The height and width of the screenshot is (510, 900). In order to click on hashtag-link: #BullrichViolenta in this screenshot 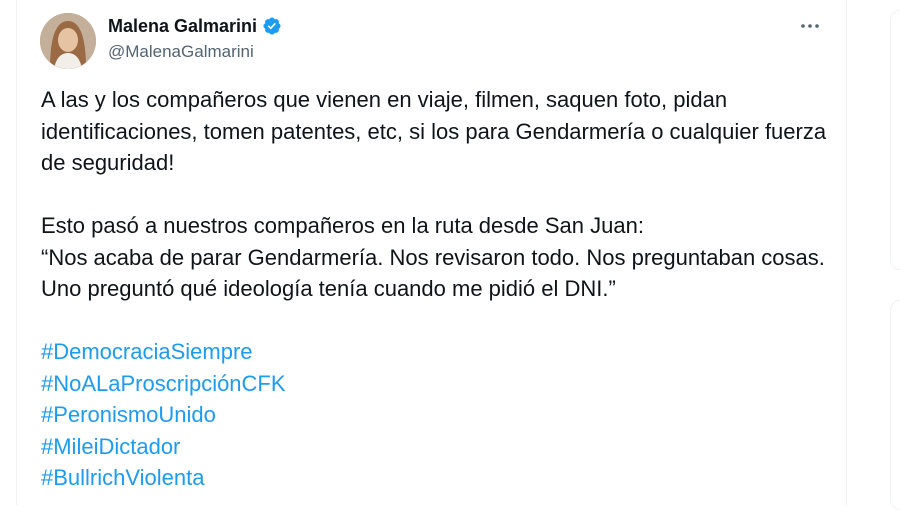, I will do `click(436, 478)`.